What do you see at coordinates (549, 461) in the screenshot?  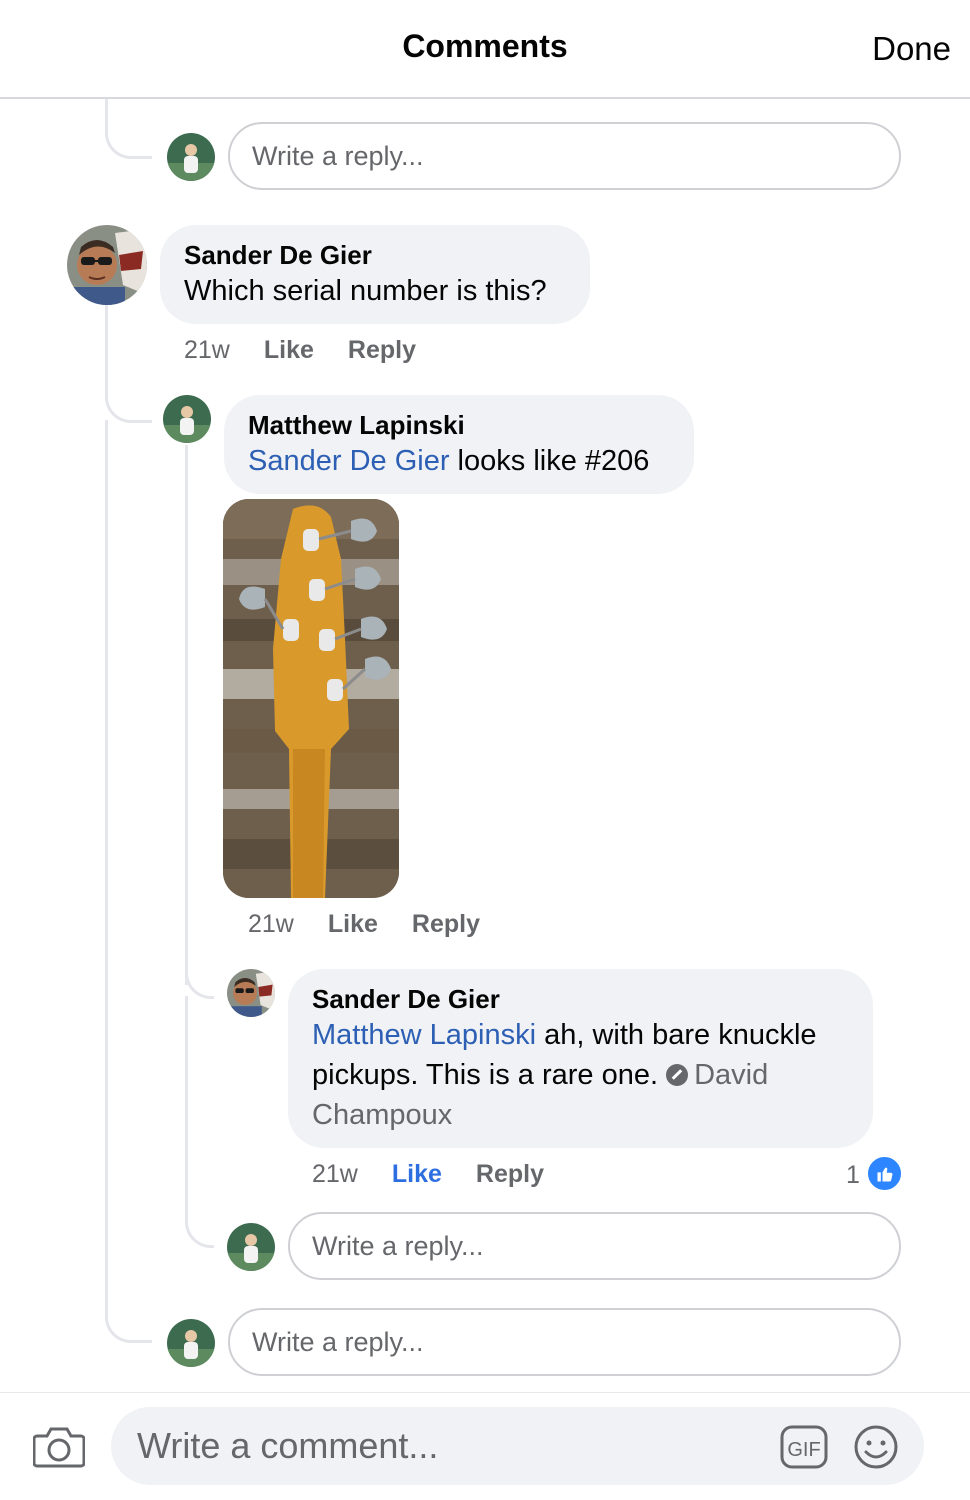 I see `comment-body: looks like #206` at bounding box center [549, 461].